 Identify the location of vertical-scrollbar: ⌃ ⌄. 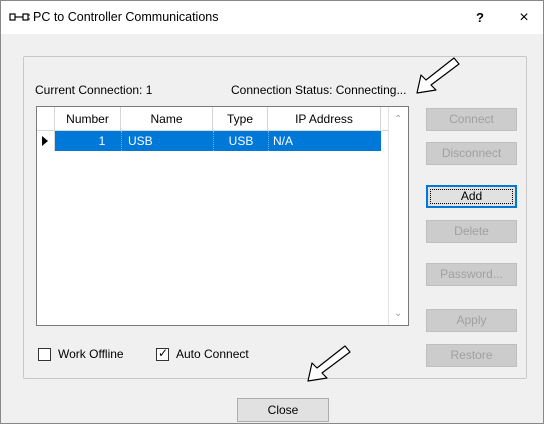
(398, 216).